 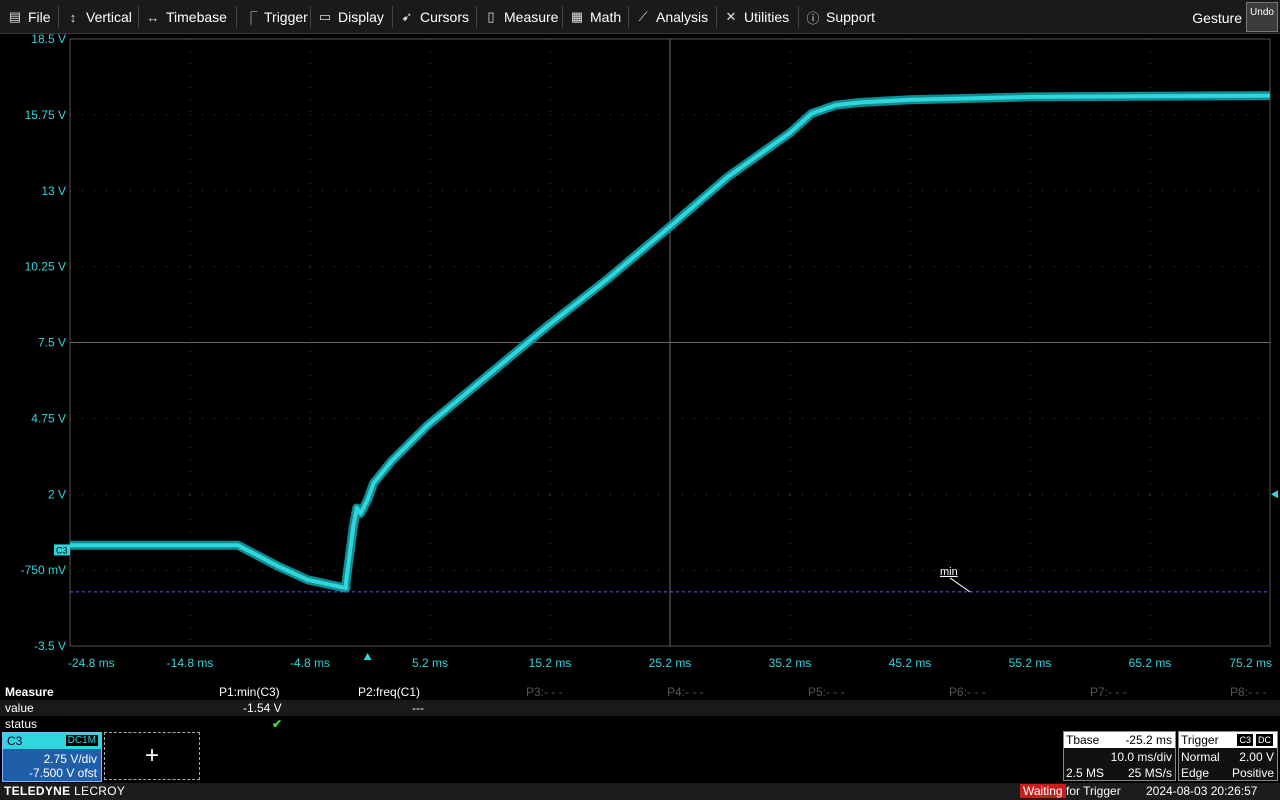 I want to click on menu-trigger-label: Trigger, so click(x=286, y=17).